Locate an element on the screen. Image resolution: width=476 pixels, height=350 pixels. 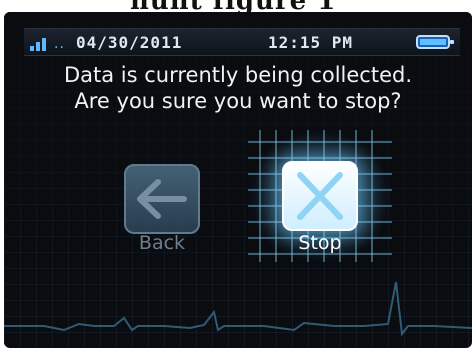
stop-button-label: Stop is located at coordinates (320, 243).